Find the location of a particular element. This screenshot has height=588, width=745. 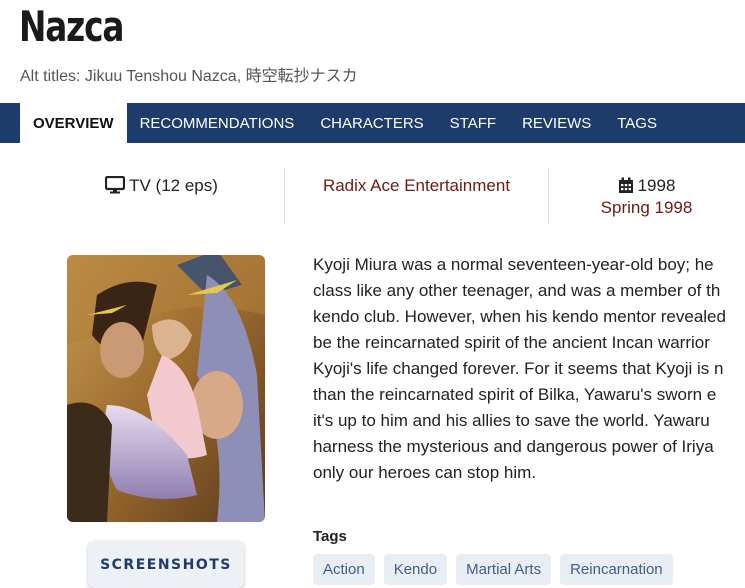

tab-recommendations: RECOMMENDATIONS is located at coordinates (217, 123).